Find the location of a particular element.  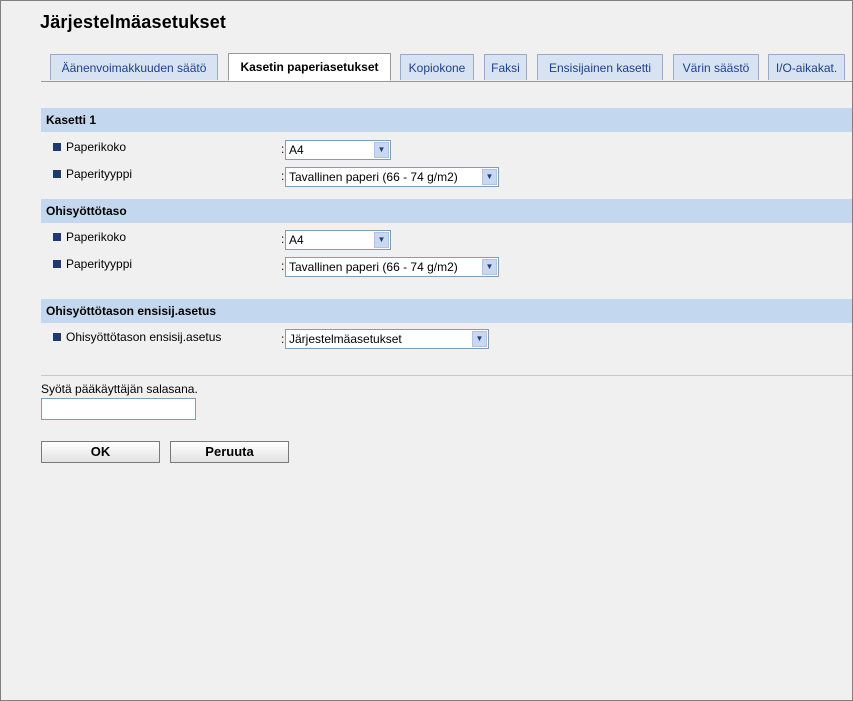

paper-size-label-tray1: Paperikoko is located at coordinates (89, 147).